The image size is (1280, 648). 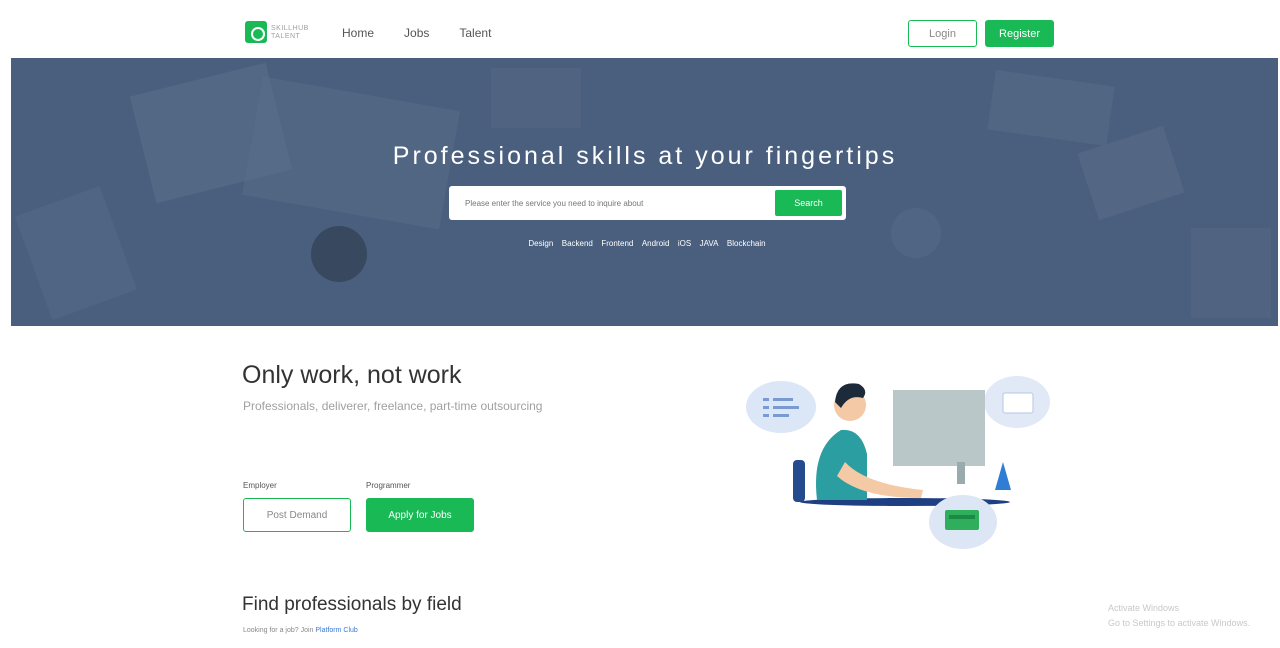 I want to click on field-subtitle-text: Looking for a job? Join, so click(x=278, y=630).